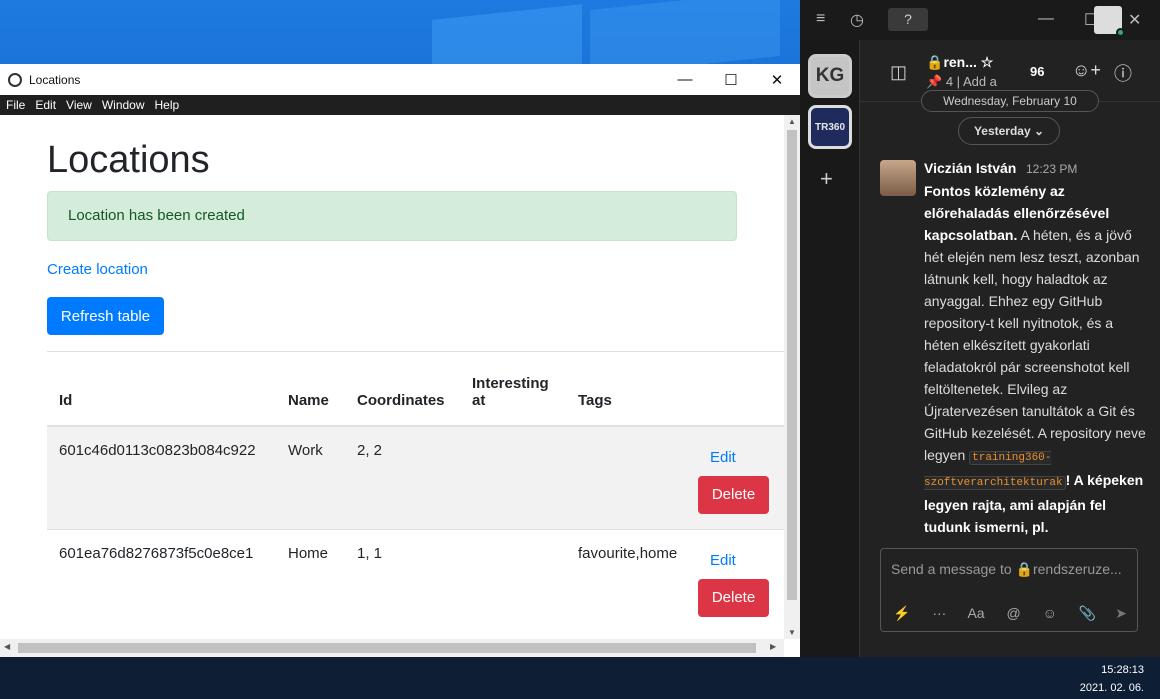 This screenshot has width=1160, height=699. Describe the element at coordinates (1122, 670) in the screenshot. I see `clock-time: 15:28:13` at that location.